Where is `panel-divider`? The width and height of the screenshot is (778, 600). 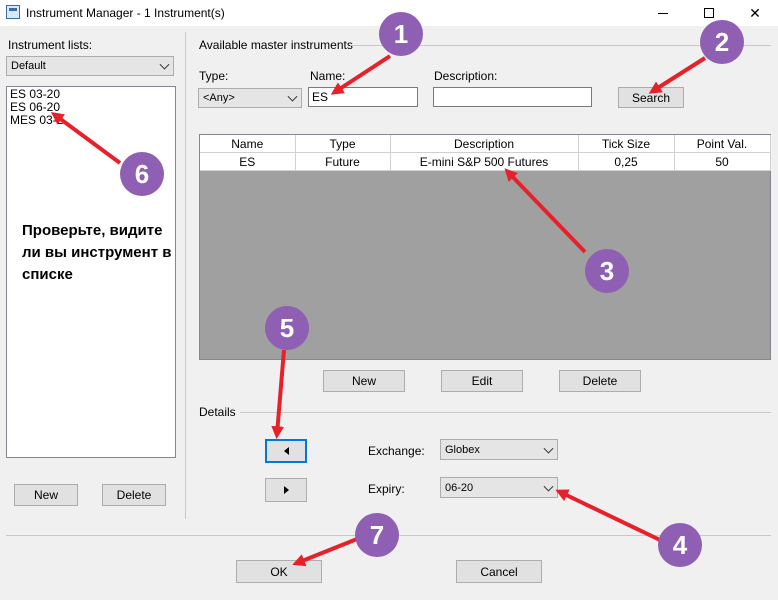
panel-divider is located at coordinates (185, 275).